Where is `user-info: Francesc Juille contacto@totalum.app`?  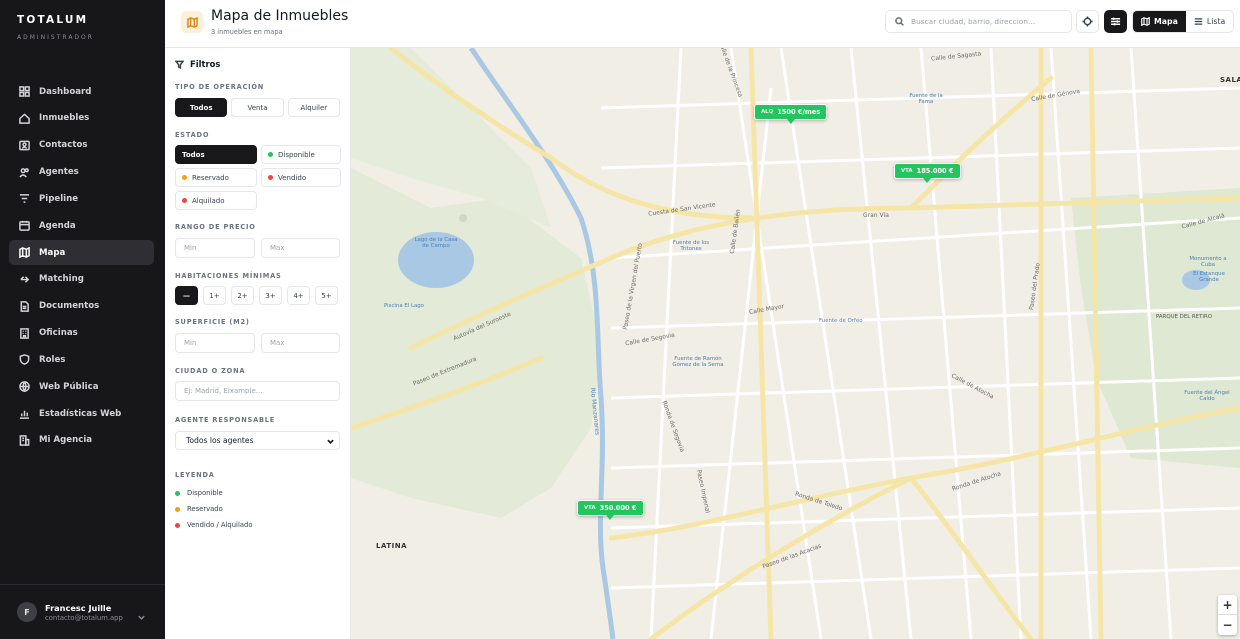
user-info: Francesc Juille contacto@totalum.app is located at coordinates (84, 612).